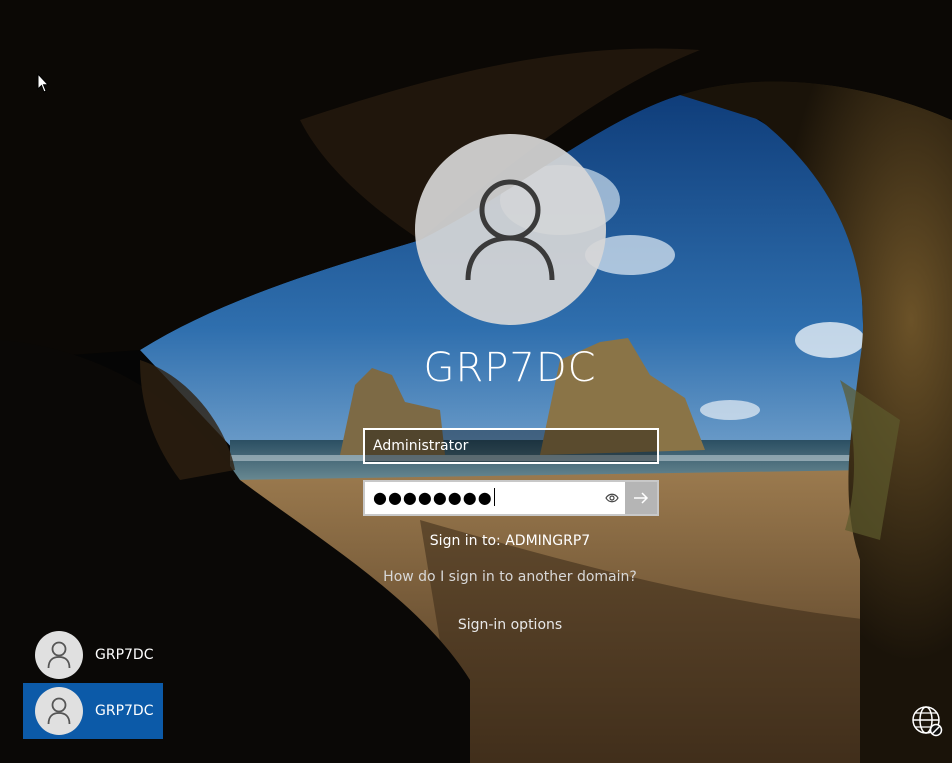  What do you see at coordinates (494, 497) in the screenshot?
I see `text-caret` at bounding box center [494, 497].